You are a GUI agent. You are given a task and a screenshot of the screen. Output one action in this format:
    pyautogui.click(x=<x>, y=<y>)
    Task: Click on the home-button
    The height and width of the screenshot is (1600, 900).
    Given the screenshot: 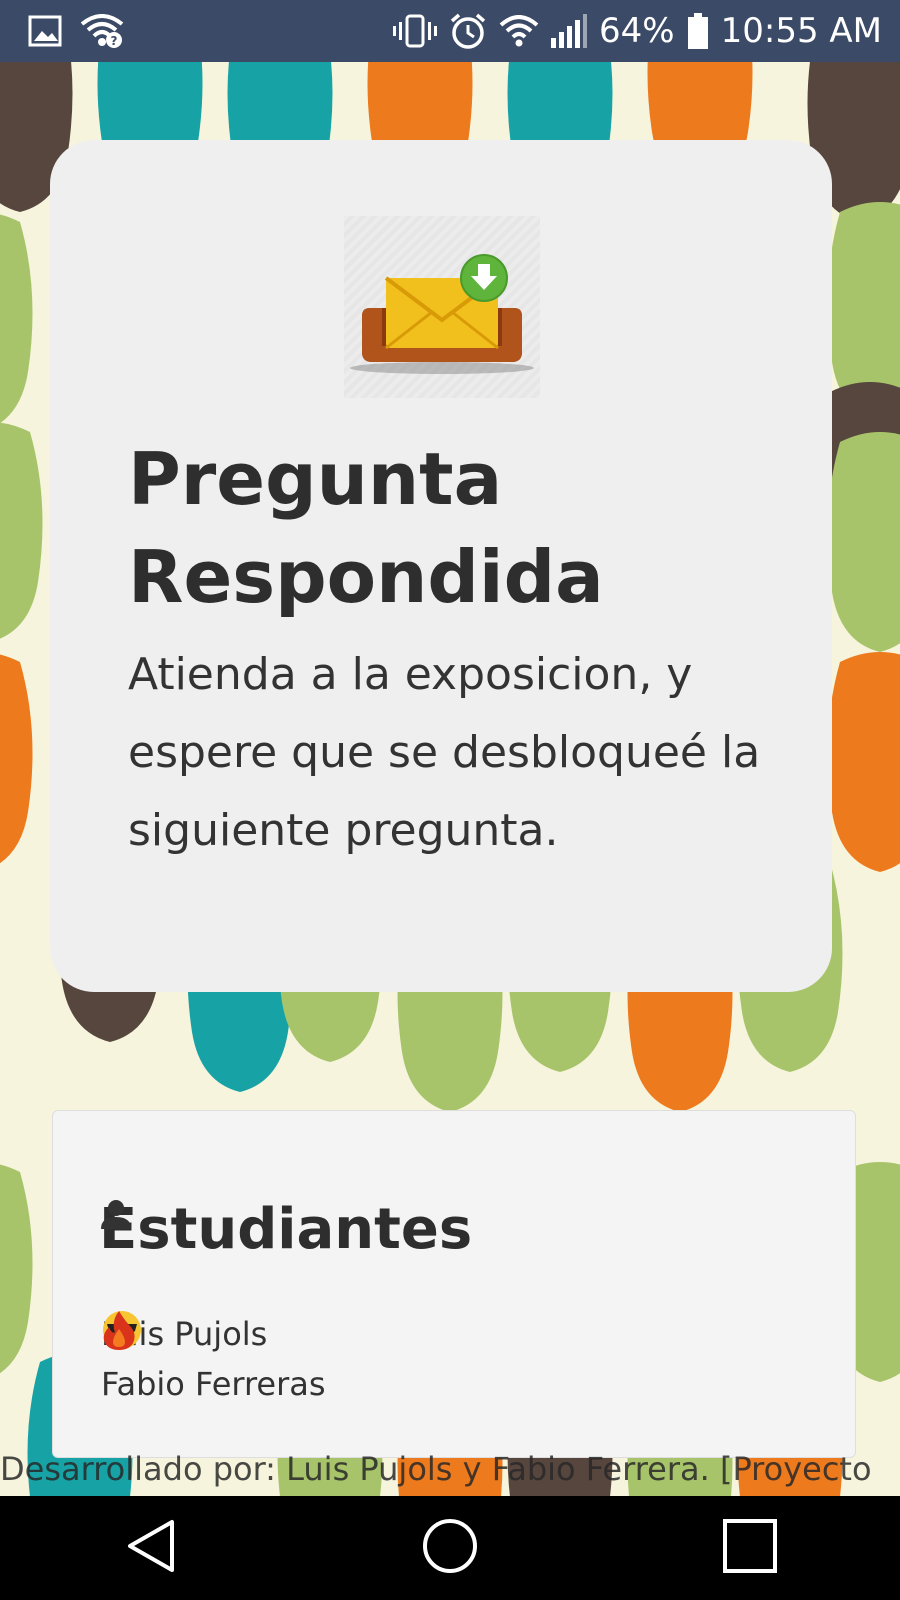 What is the action you would take?
    pyautogui.click(x=450, y=1548)
    